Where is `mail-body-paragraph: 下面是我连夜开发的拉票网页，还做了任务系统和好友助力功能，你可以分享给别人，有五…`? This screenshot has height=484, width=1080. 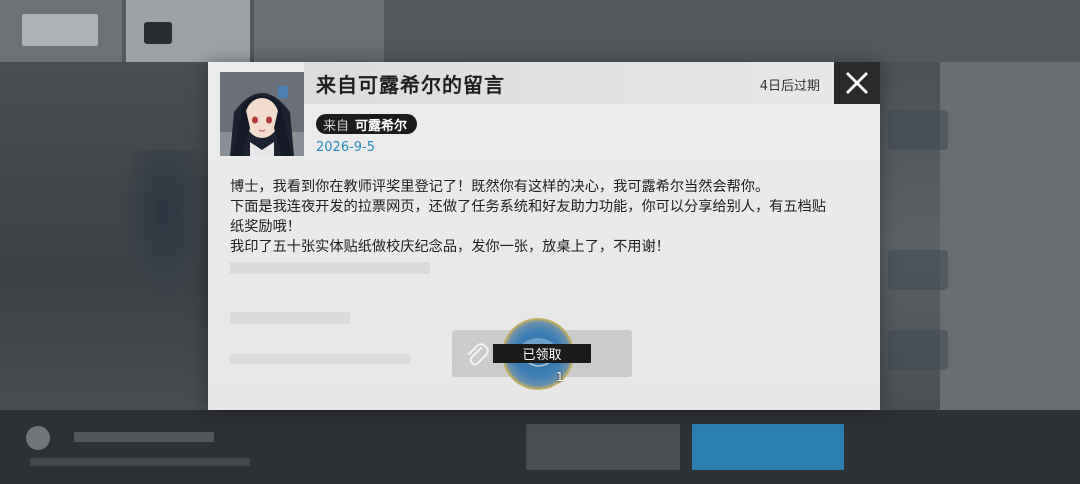 mail-body-paragraph: 下面是我连夜开发的拉票网页，还做了任务系统和好友助力功能，你可以分享给别人，有五… is located at coordinates (528, 217).